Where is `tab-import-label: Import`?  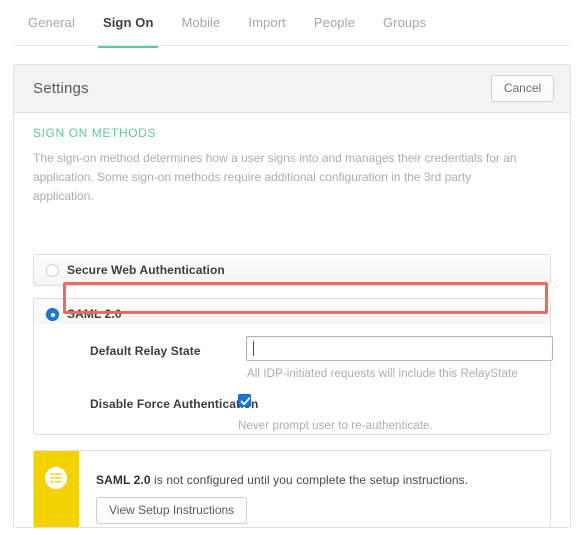 tab-import-label: Import is located at coordinates (267, 22).